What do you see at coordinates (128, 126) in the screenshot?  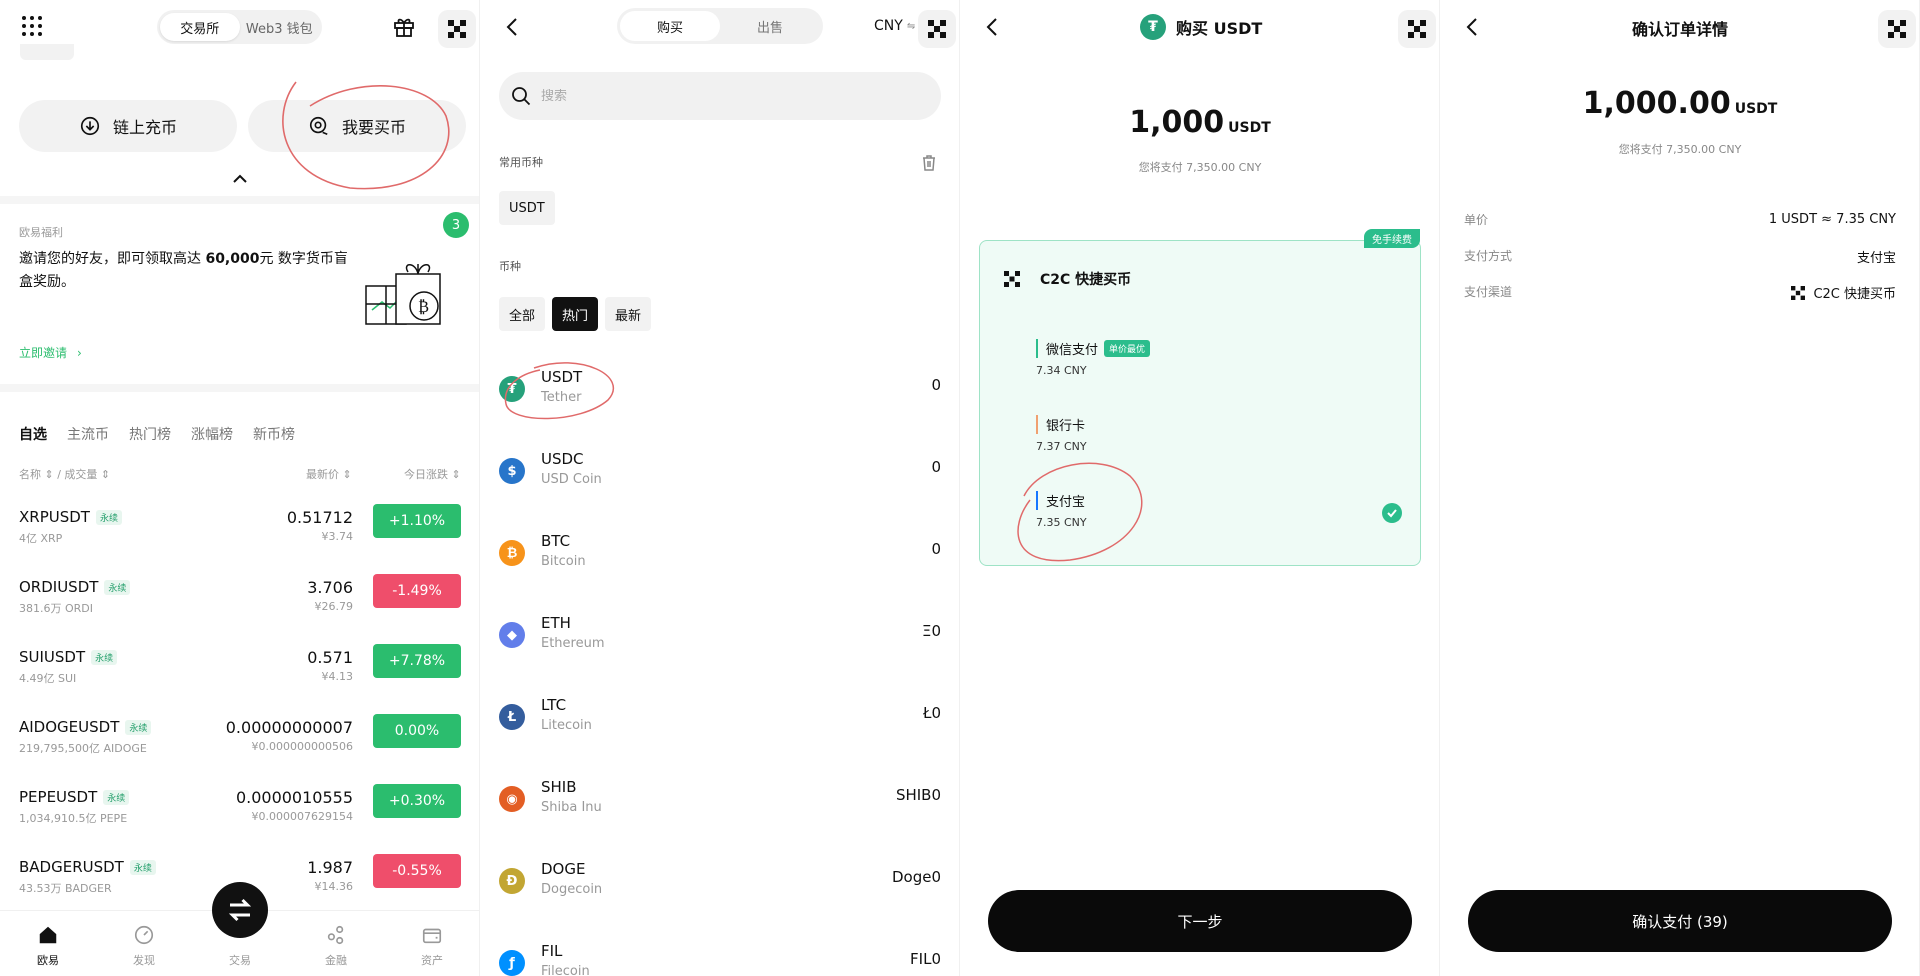 I see `onchain-deposit-button: 链上充币` at bounding box center [128, 126].